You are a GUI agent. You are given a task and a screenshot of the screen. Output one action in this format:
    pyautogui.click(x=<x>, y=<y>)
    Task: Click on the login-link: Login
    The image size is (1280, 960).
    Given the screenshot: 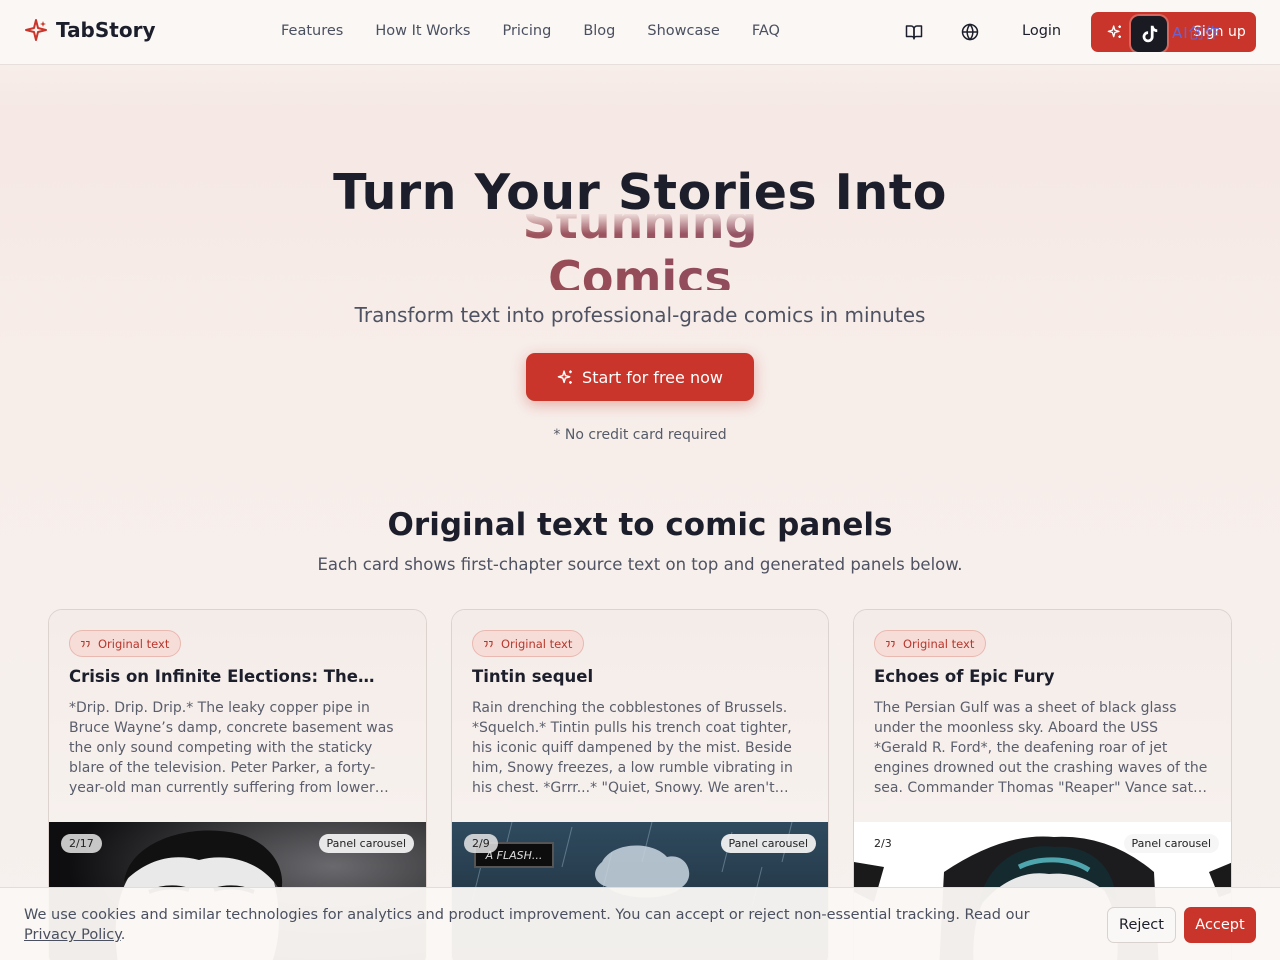 What is the action you would take?
    pyautogui.click(x=1041, y=31)
    